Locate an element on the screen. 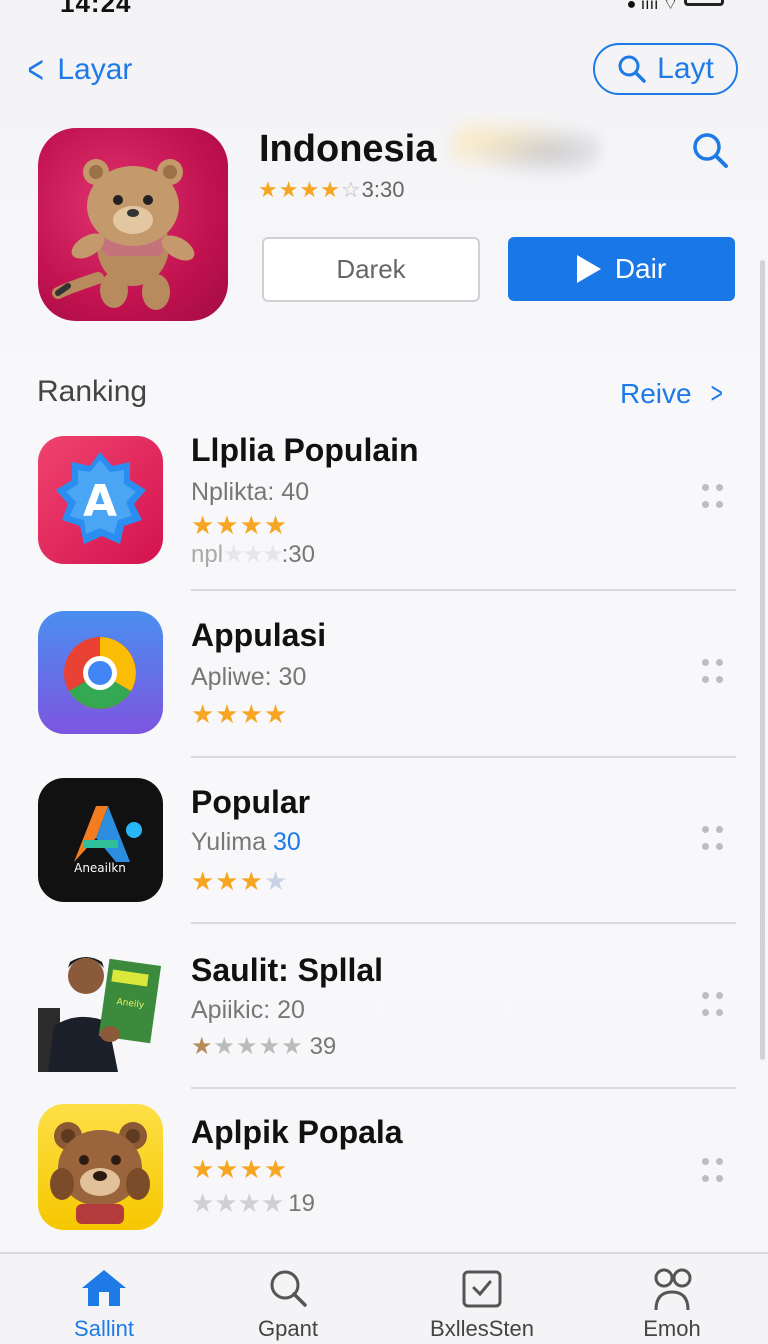  app-icon-person: Aneily is located at coordinates (100, 1010).